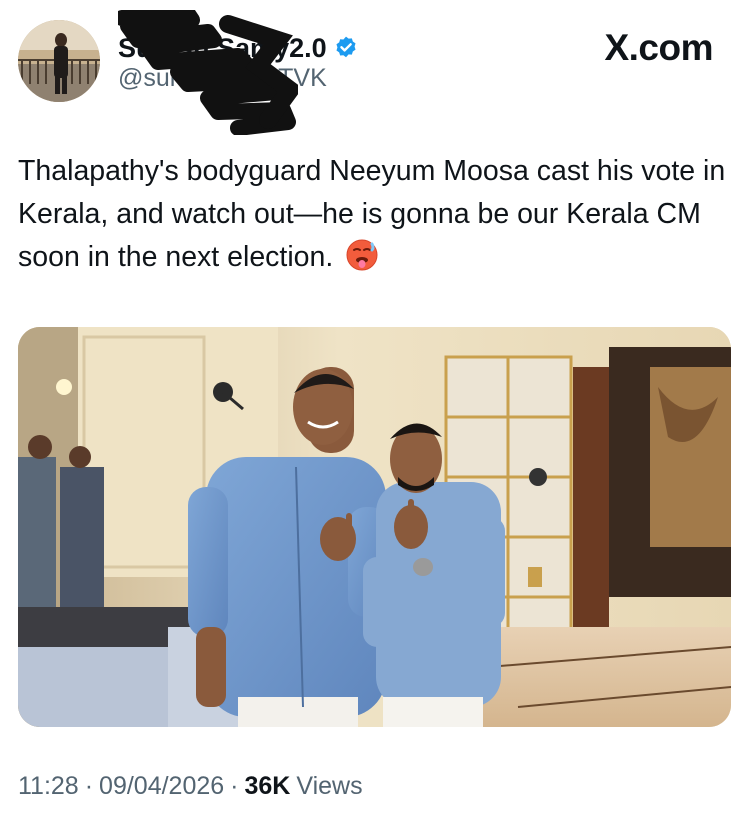  What do you see at coordinates (48, 786) in the screenshot?
I see `post-time: 11:28` at bounding box center [48, 786].